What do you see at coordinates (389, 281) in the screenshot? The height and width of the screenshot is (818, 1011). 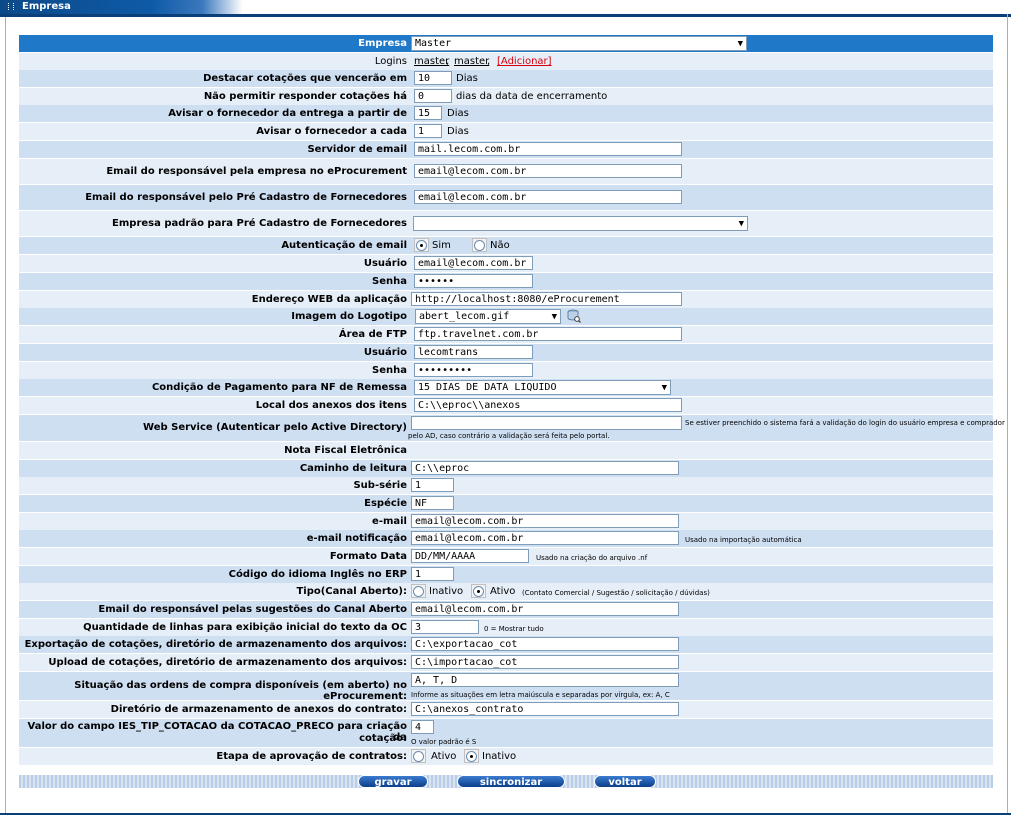 I see `senha-label: Senha` at bounding box center [389, 281].